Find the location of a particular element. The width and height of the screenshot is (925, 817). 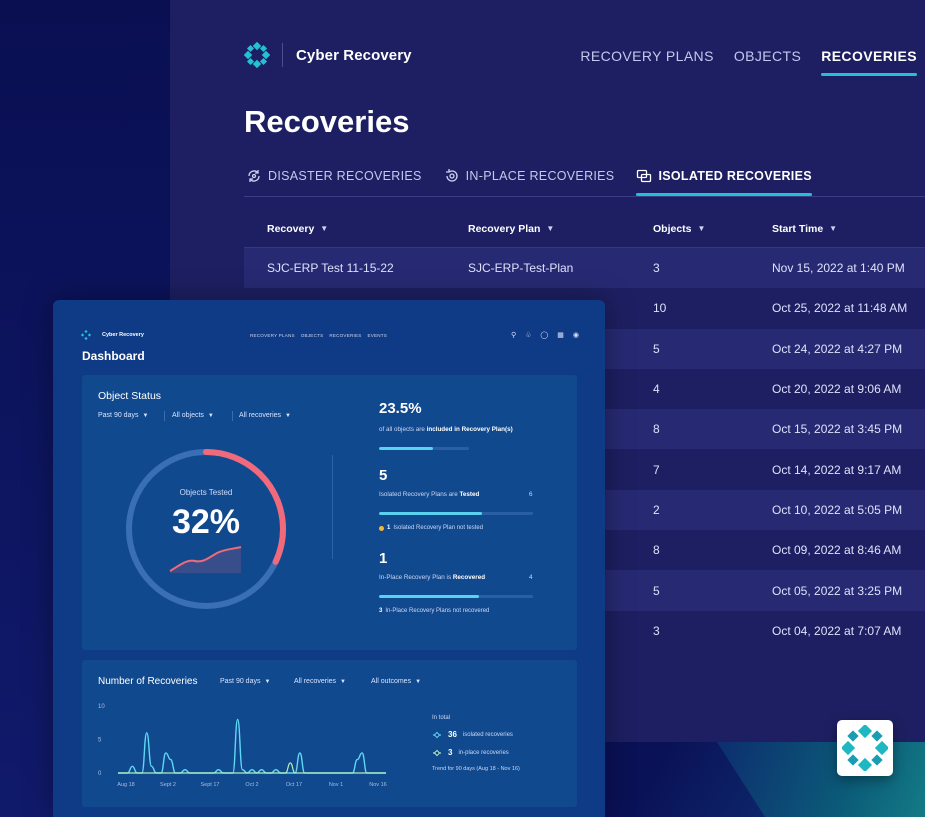

cell-start-time: Oct 04, 2022 at 7:07 AM is located at coordinates (837, 630).